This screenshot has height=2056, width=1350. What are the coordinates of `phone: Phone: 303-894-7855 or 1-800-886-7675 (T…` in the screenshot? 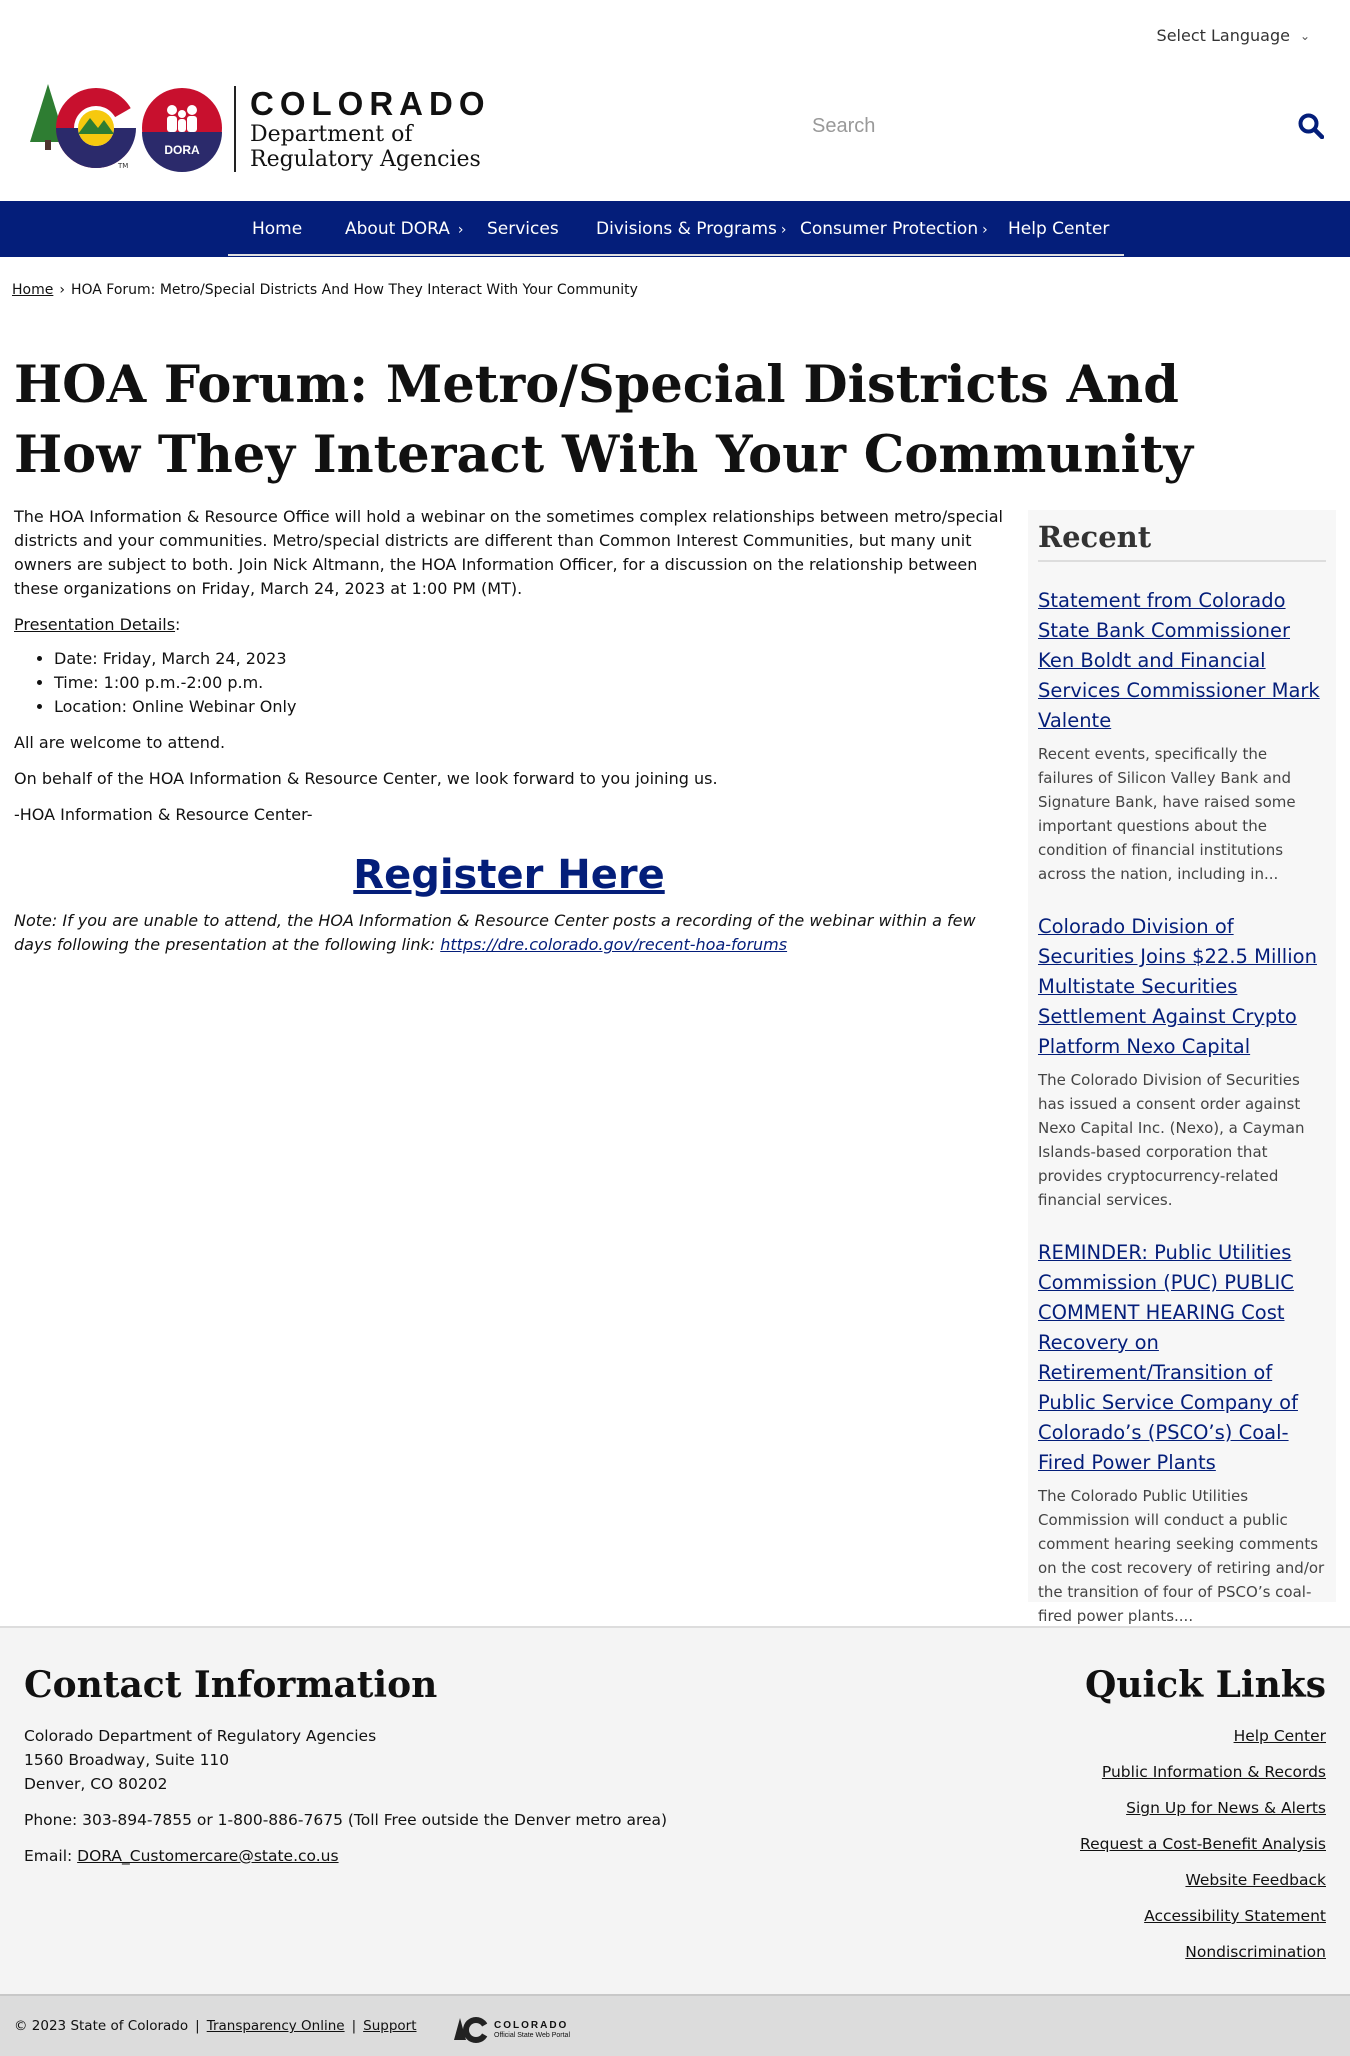 It's located at (346, 1820).